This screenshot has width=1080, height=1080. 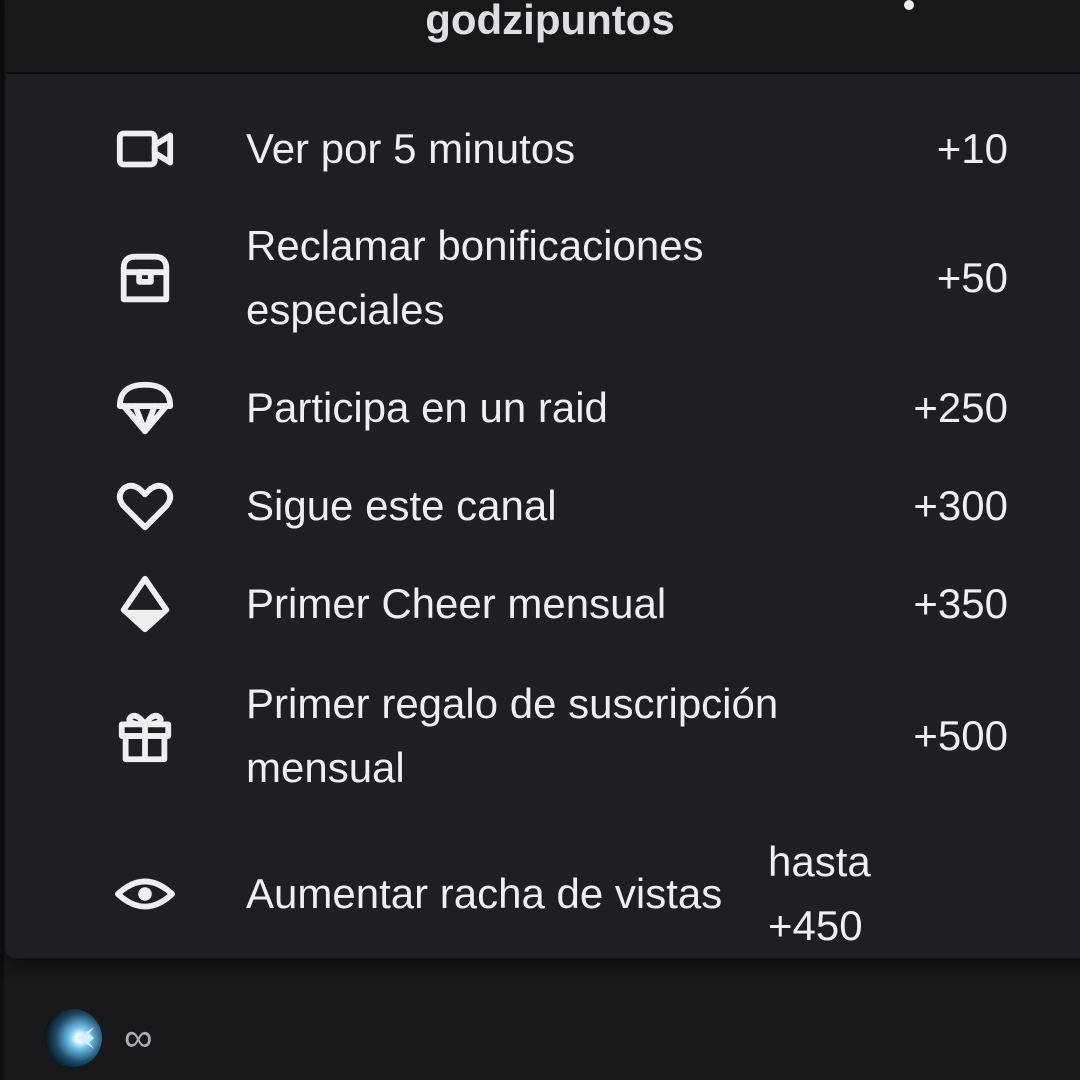 I want to click on list-item: Aumentar racha de vistas hasta +450, so click(x=543, y=894).